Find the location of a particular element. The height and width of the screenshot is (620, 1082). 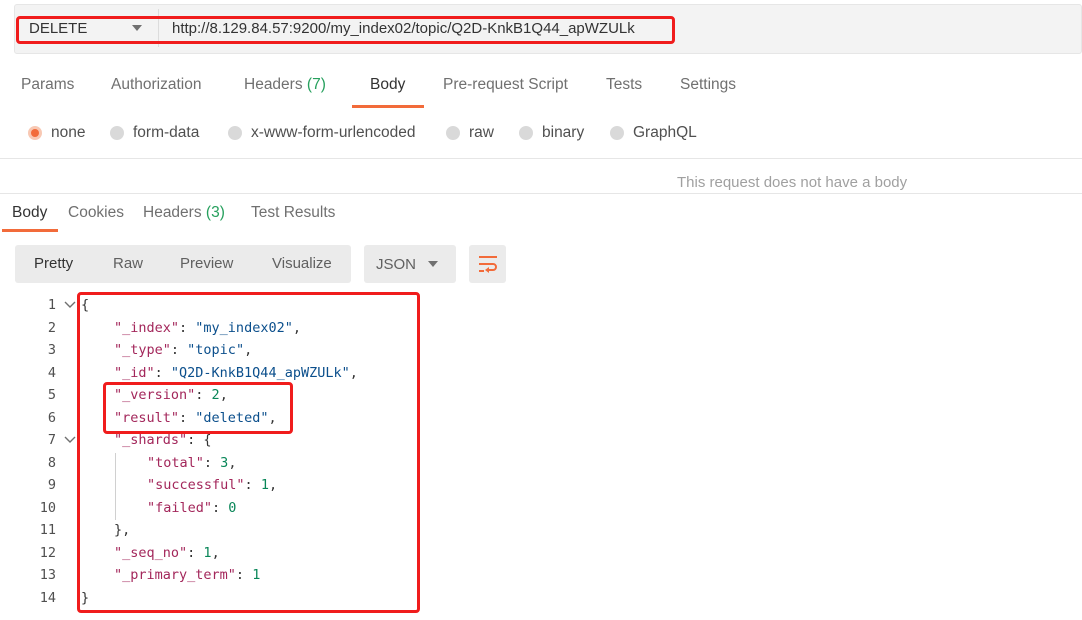

tab-label: Cookies is located at coordinates (96, 212).